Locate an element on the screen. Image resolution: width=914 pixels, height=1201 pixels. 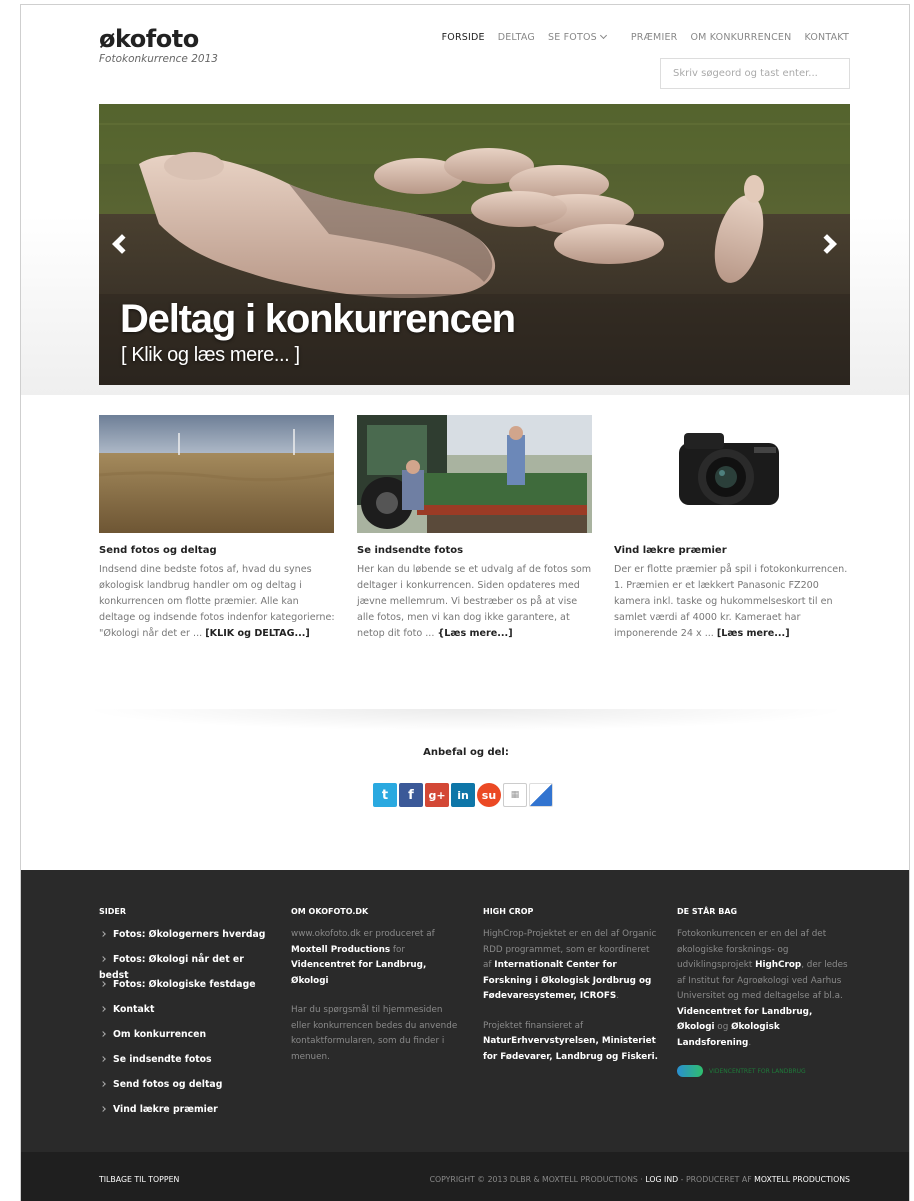
share-icons: t f g+ in su ▦ is located at coordinates (463, 795).